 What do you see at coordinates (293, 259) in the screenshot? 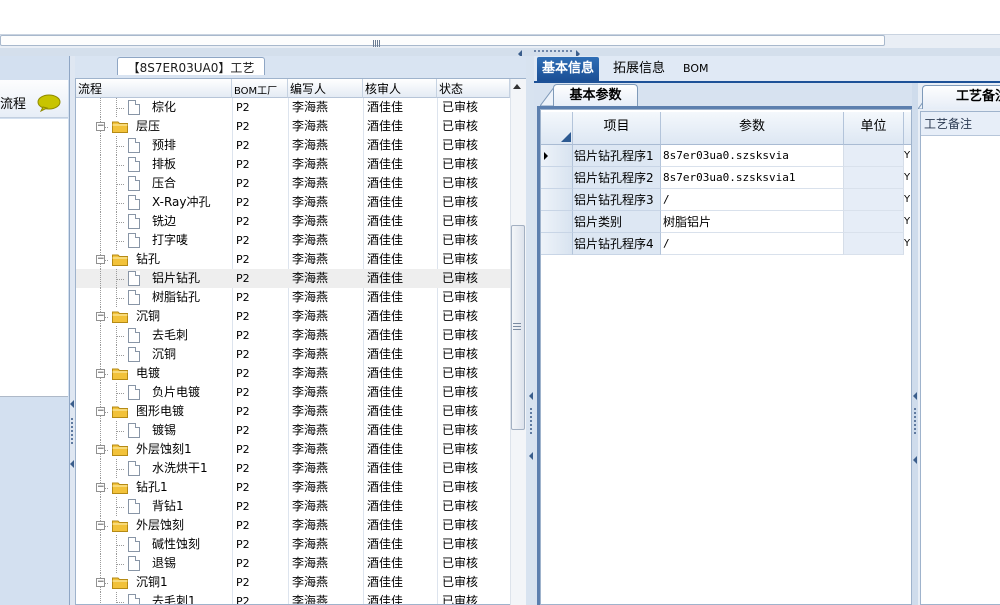
I see `tree-folder-row: − 钻孔 P2 李海燕 酒佳佳 已审核` at bounding box center [293, 259].